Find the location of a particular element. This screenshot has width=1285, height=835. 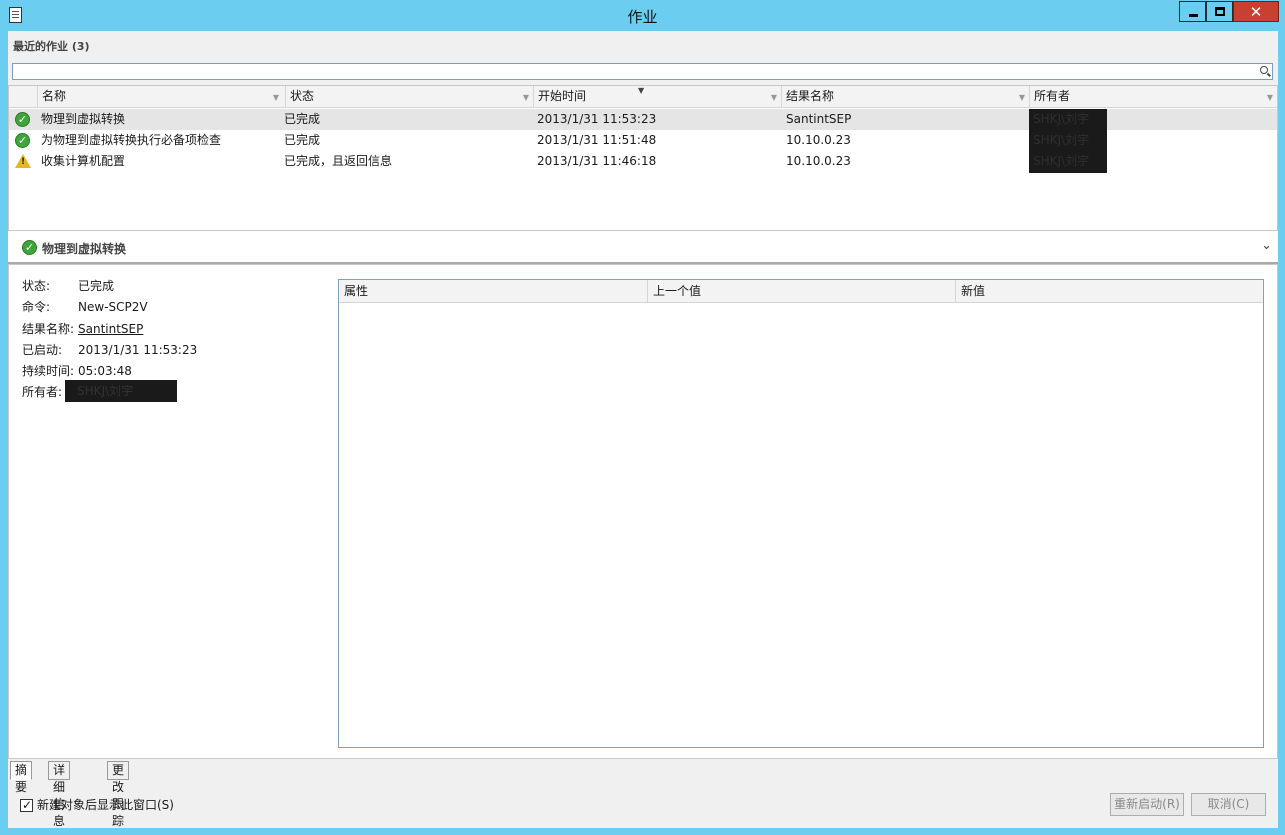

close-icon: ✕ is located at coordinates (1256, 12).